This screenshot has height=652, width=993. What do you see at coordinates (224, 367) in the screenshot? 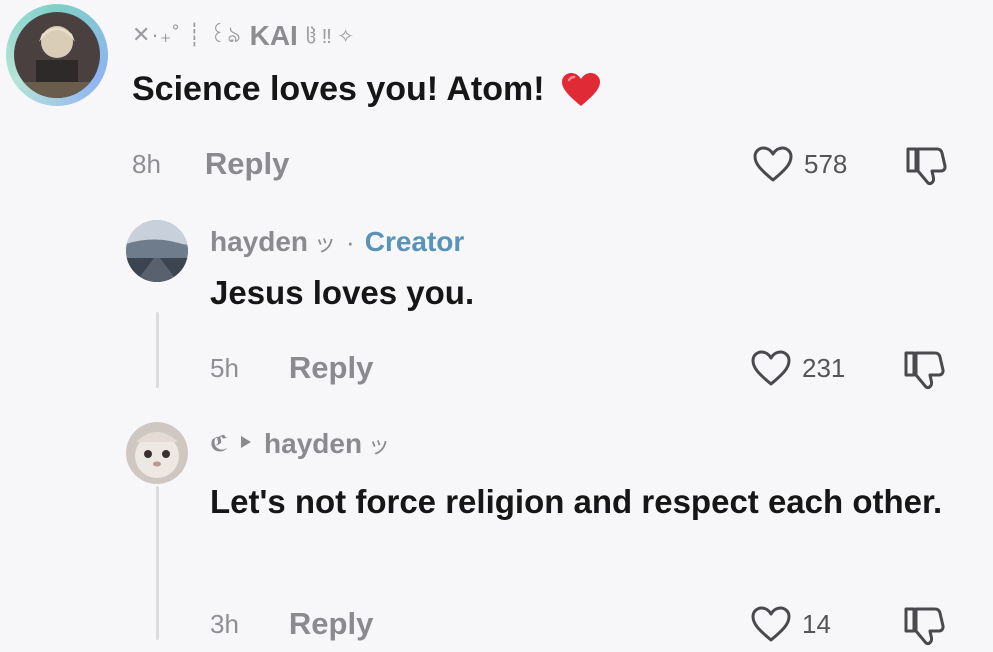
I see `timestamp: 5h` at bounding box center [224, 367].